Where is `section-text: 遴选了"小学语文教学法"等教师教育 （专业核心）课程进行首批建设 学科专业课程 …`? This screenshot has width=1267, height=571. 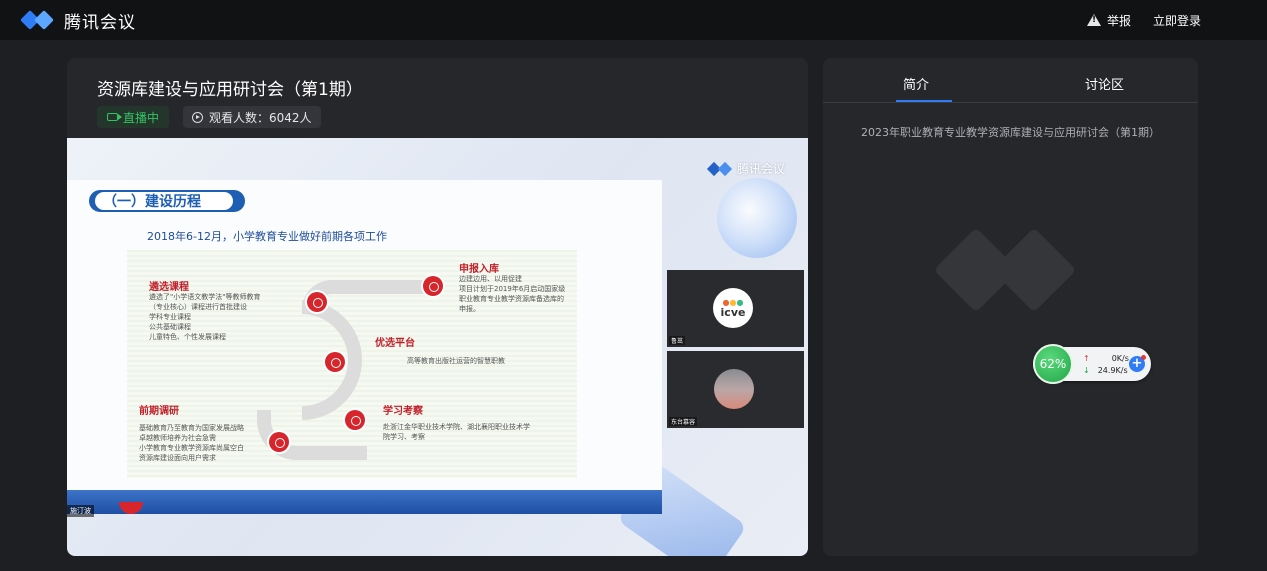 section-text: 遴选了"小学语文教学法"等教师教育 （专业核心）课程进行首批建设 学科专业课程 … is located at coordinates (205, 317).